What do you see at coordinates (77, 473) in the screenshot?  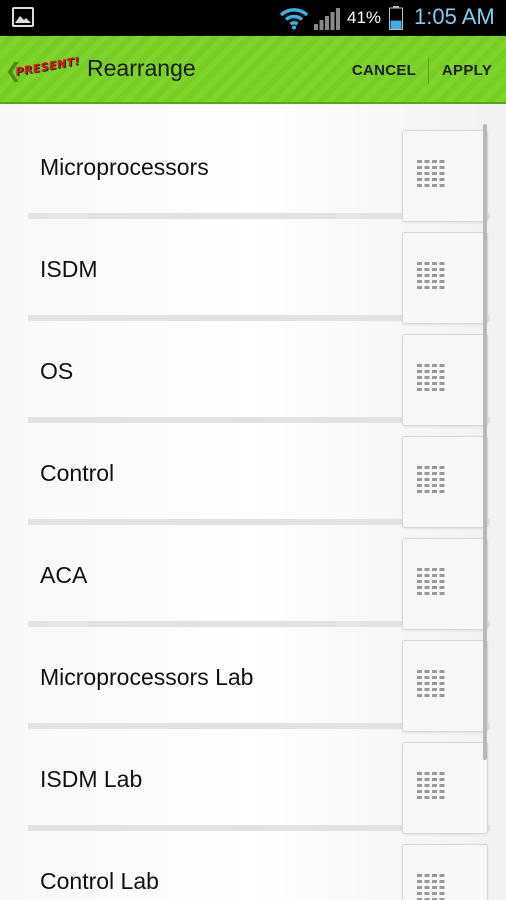 I see `list-item-label: Control` at bounding box center [77, 473].